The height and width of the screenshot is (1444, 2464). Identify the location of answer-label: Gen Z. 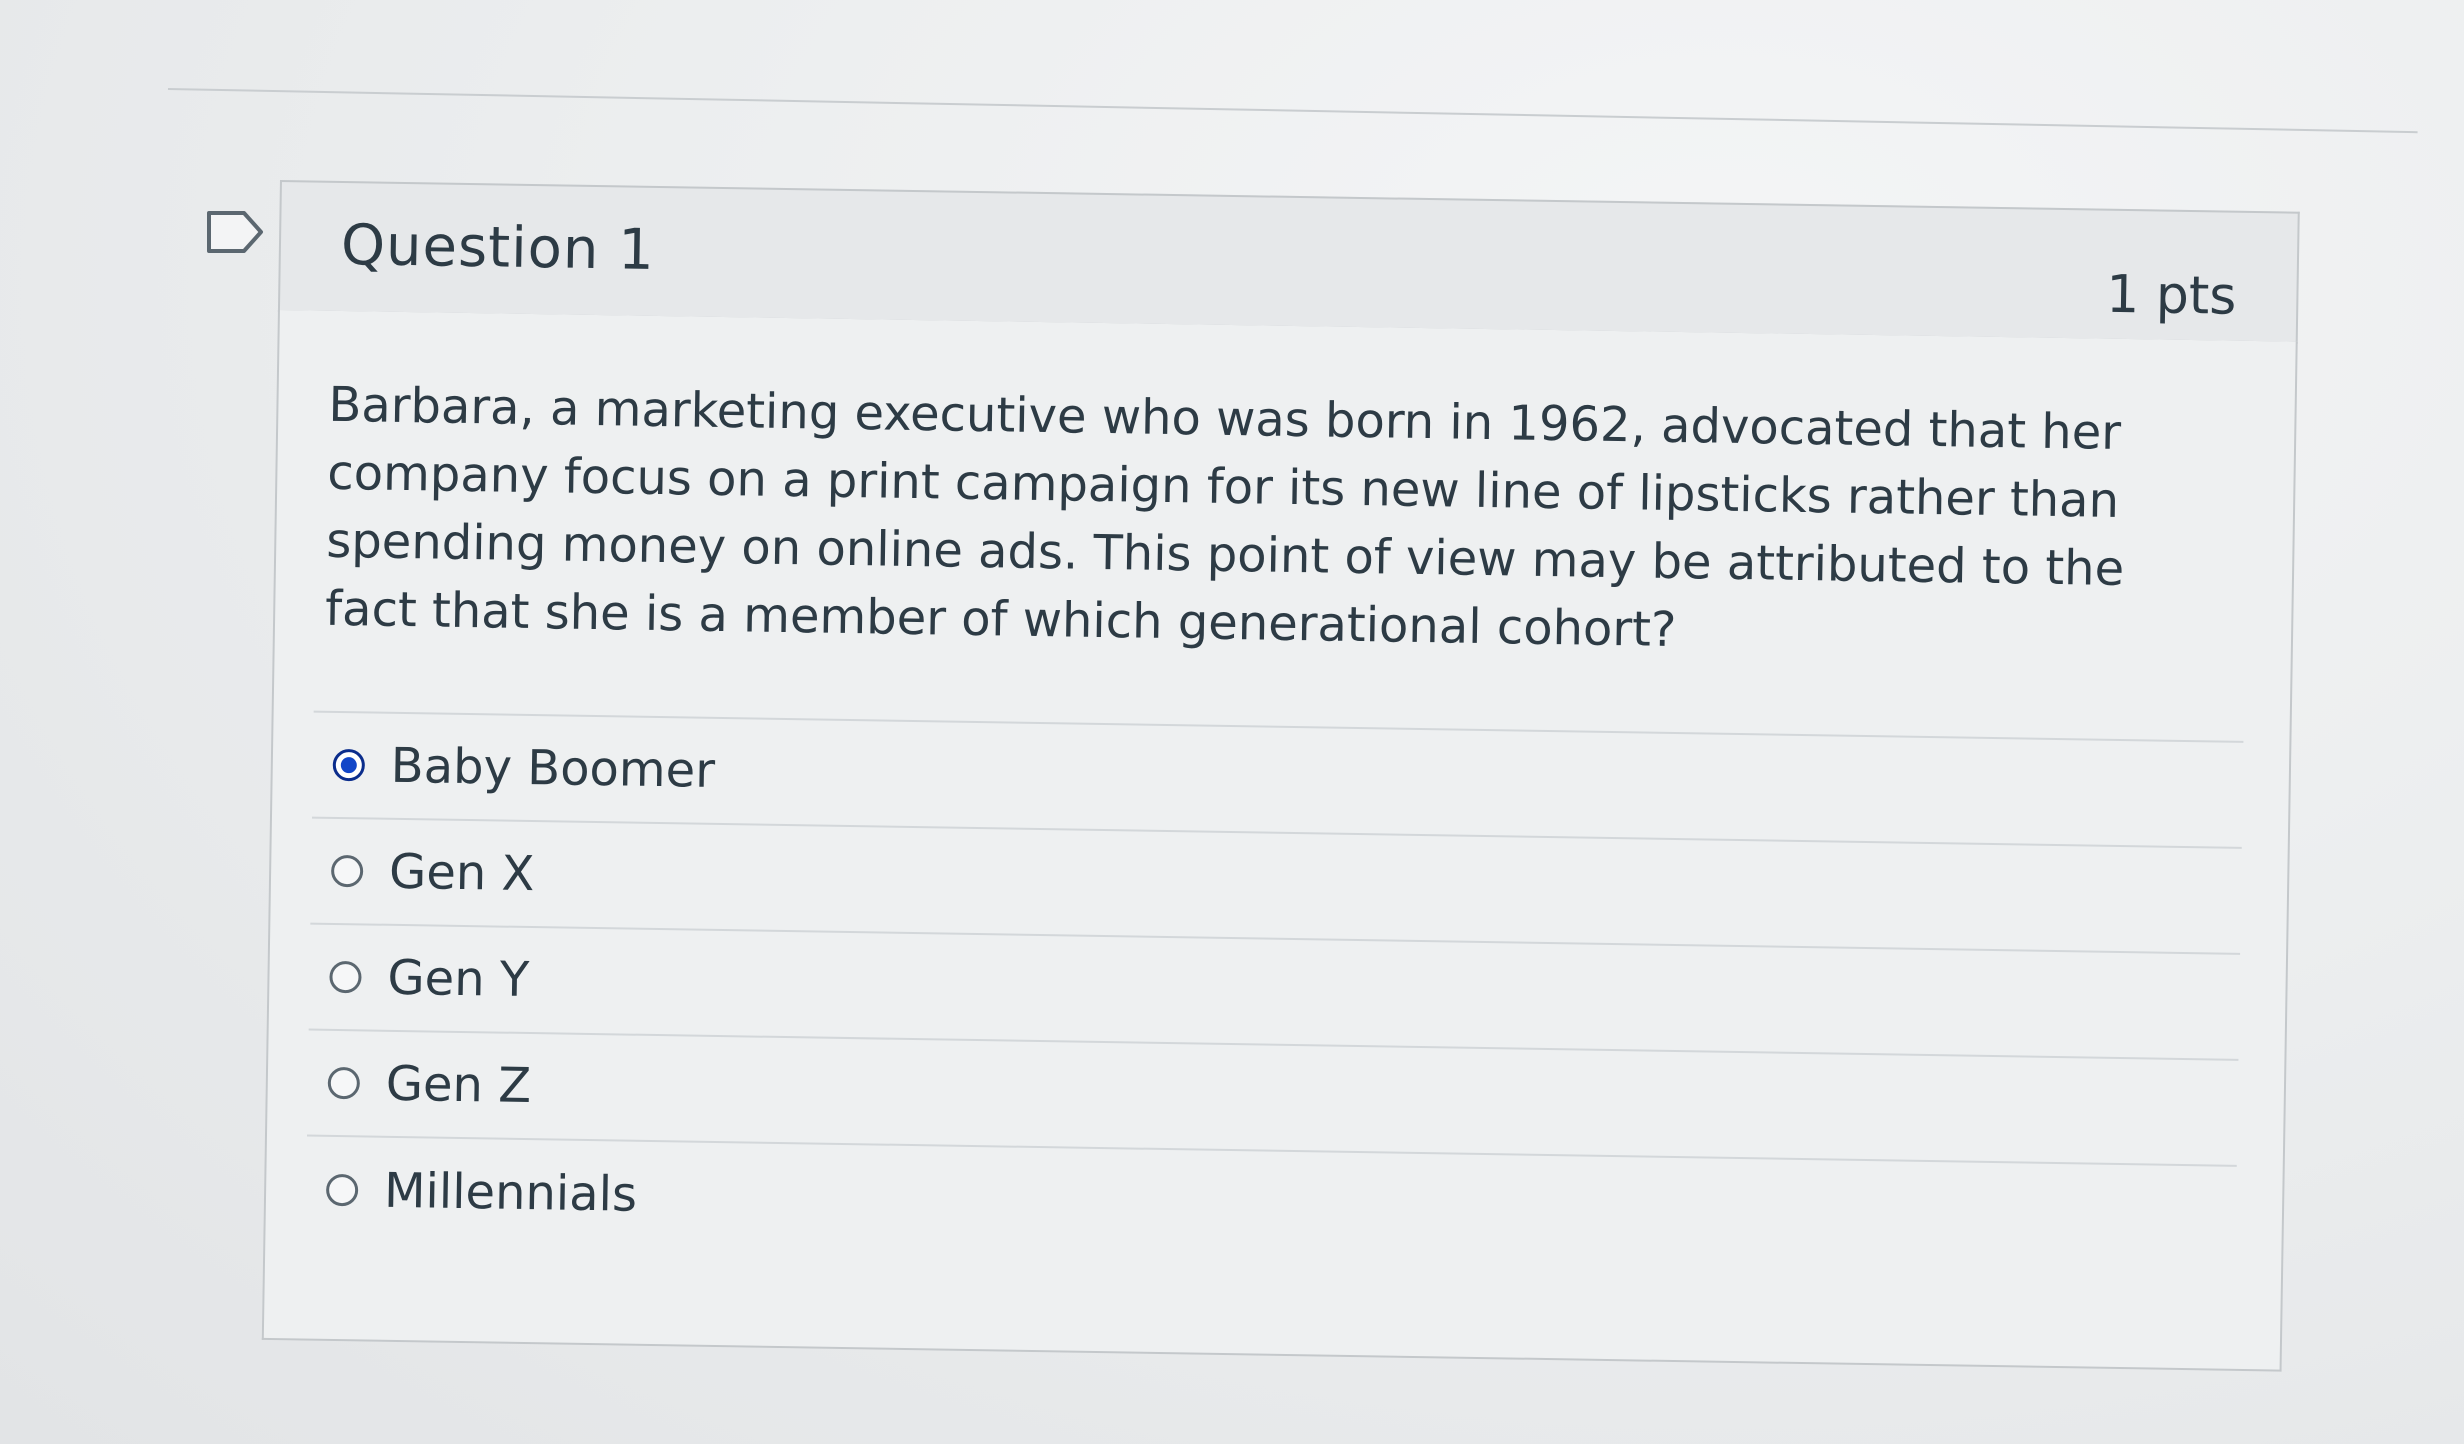
(458, 1085).